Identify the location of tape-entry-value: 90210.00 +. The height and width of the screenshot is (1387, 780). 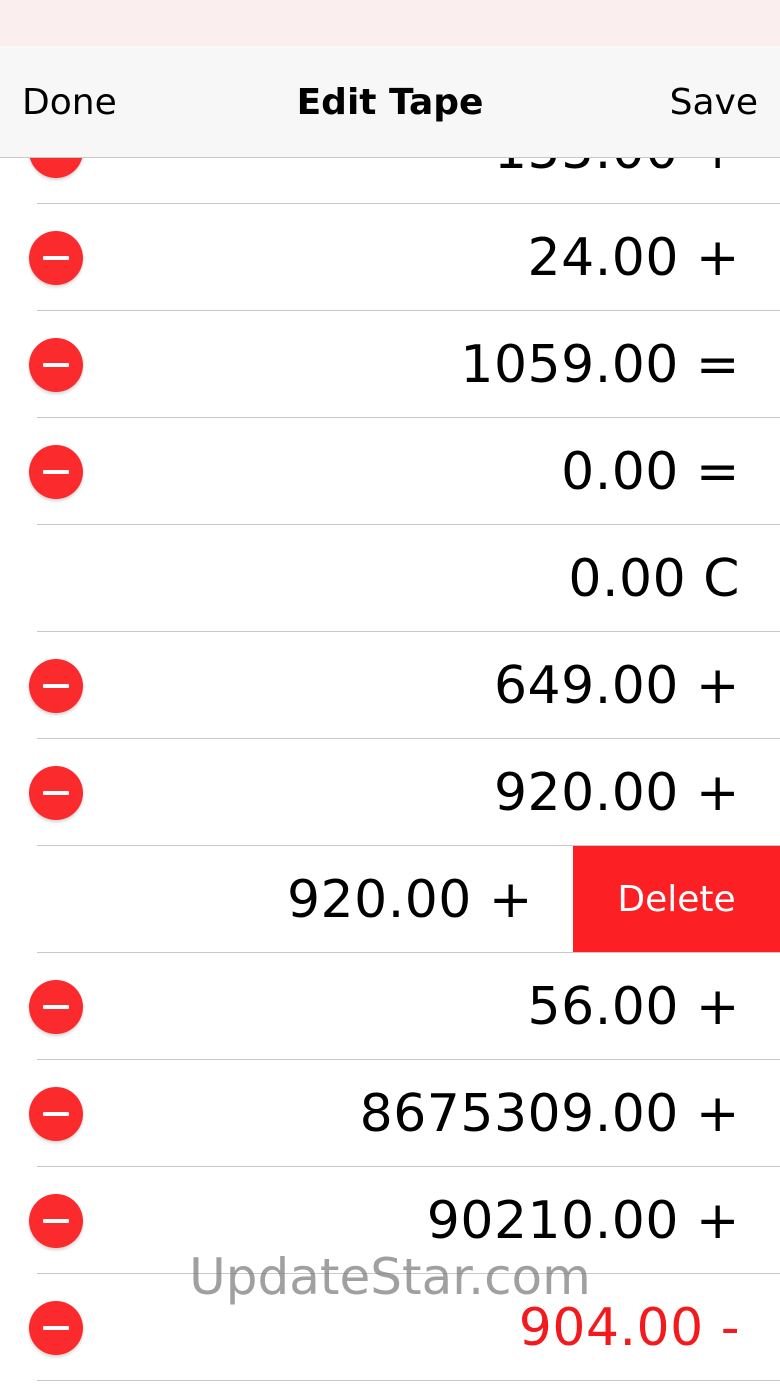
(583, 1221).